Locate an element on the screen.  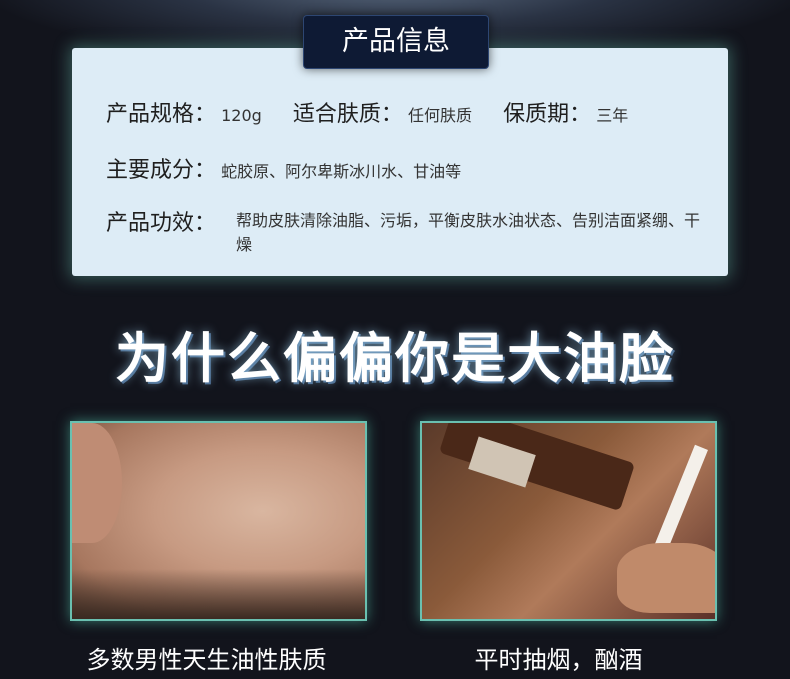
info-row-basic: 产品规格： 120g 适合肤质： 任何肤质 保质期： 三年 is located at coordinates (407, 112).